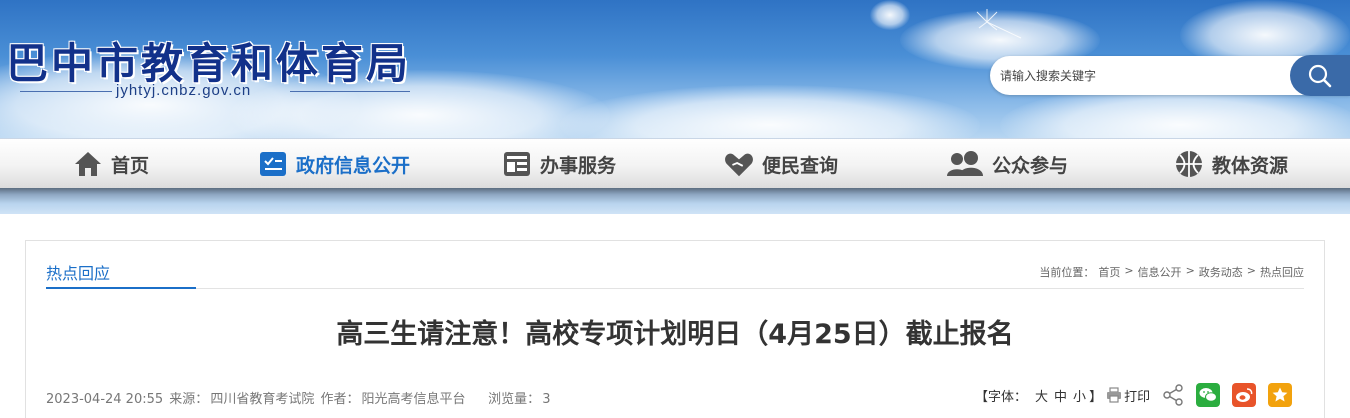 The width and height of the screenshot is (1350, 418). Describe the element at coordinates (353, 165) in the screenshot. I see `nav-label: 政府信息公开` at that location.